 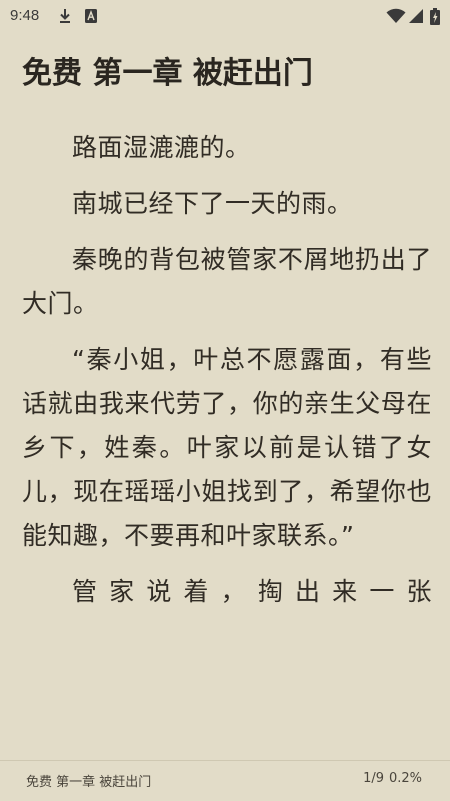 What do you see at coordinates (25, 15) in the screenshot?
I see `status-time: 9:48` at bounding box center [25, 15].